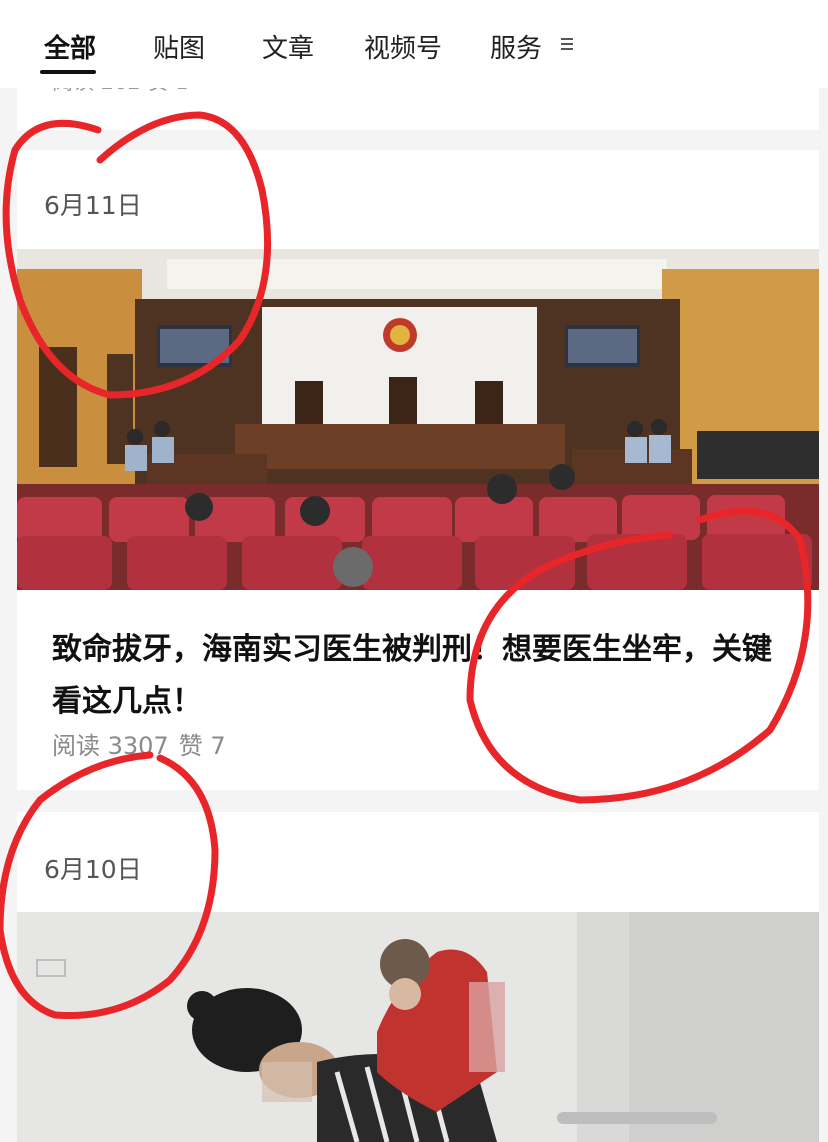  What do you see at coordinates (288, 46) in the screenshot?
I see `tab-articles: 文章` at bounding box center [288, 46].